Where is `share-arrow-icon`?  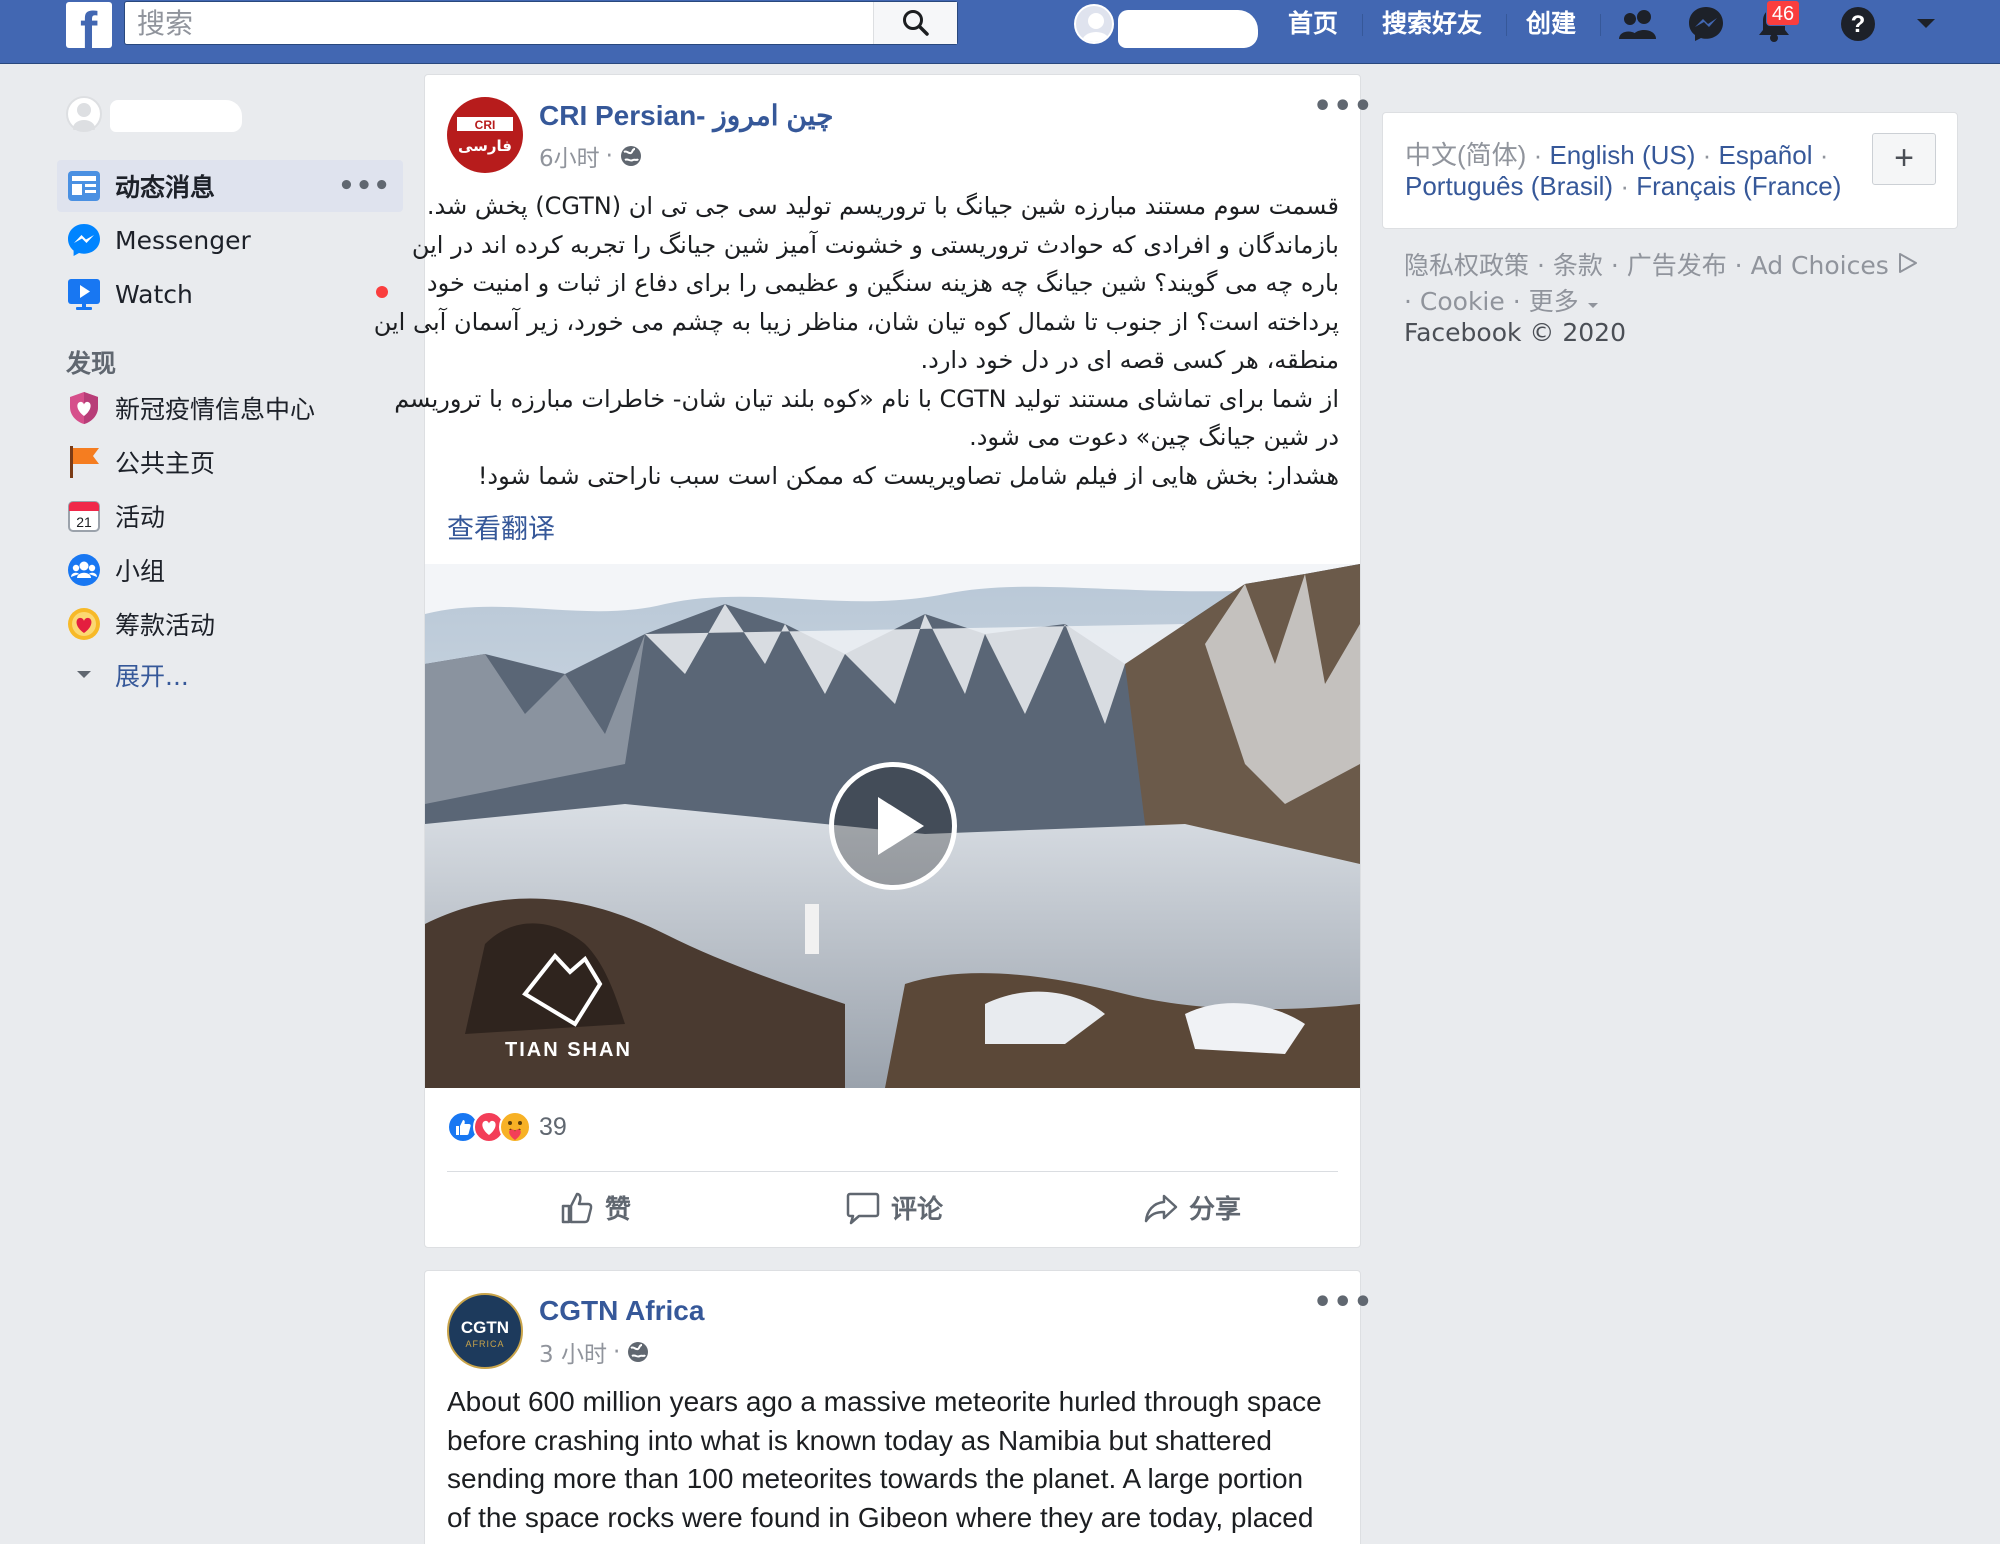 share-arrow-icon is located at coordinates (1161, 1208).